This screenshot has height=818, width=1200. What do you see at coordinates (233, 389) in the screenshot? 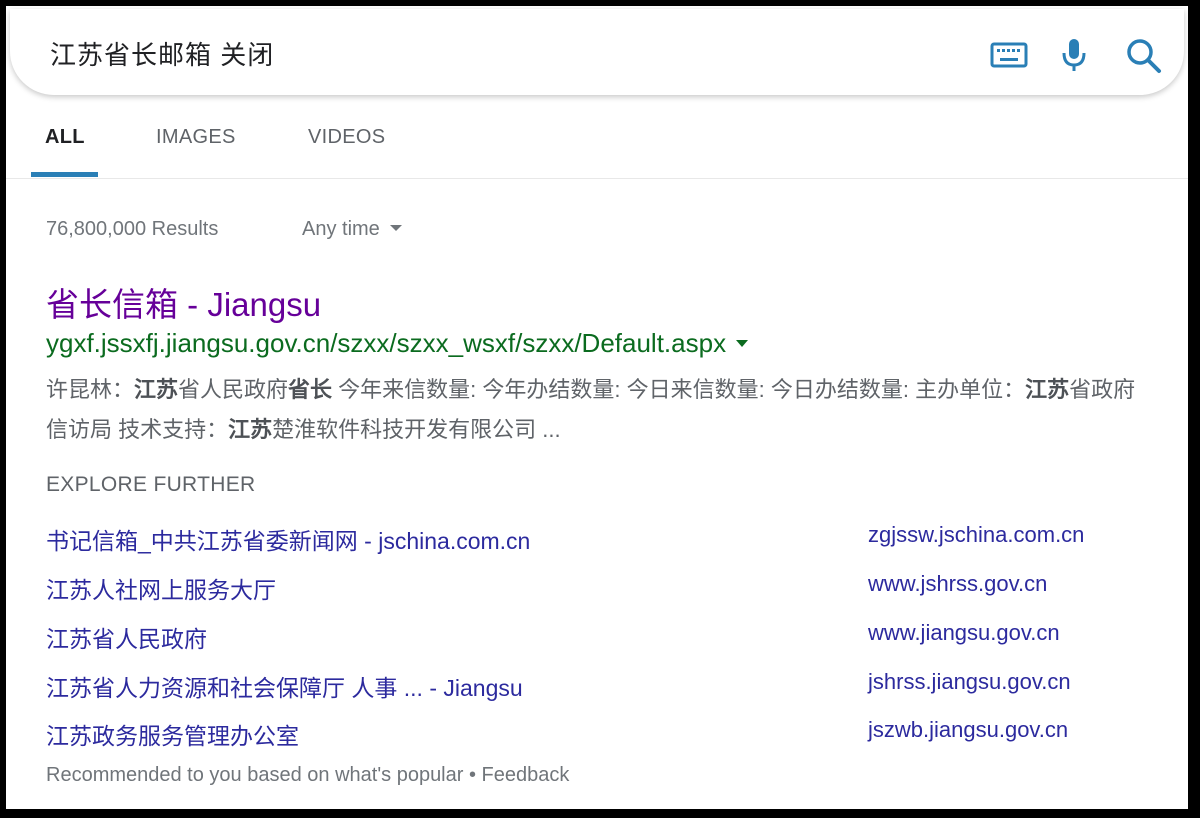
I see `snippet-part: 省人民政府` at bounding box center [233, 389].